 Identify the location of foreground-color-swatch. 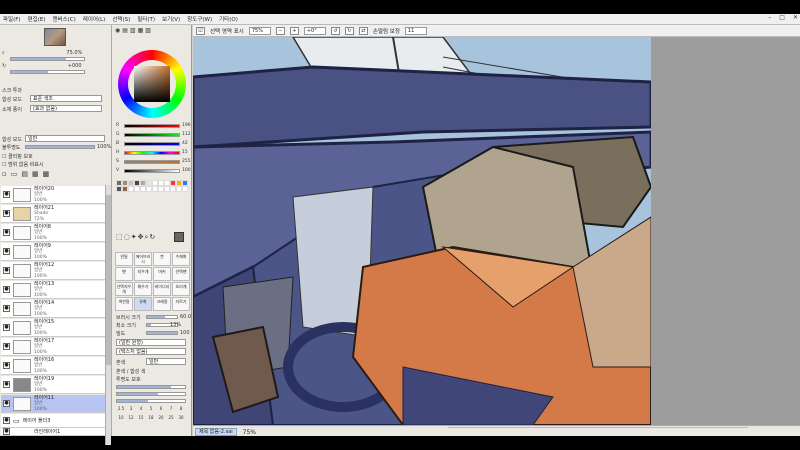
(179, 237).